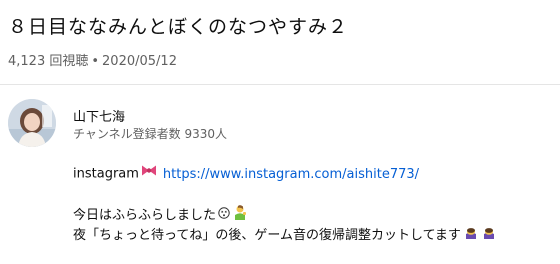  What do you see at coordinates (285, 214) in the screenshot?
I see `description-line-2: 今日はふらふらしました` at bounding box center [285, 214].